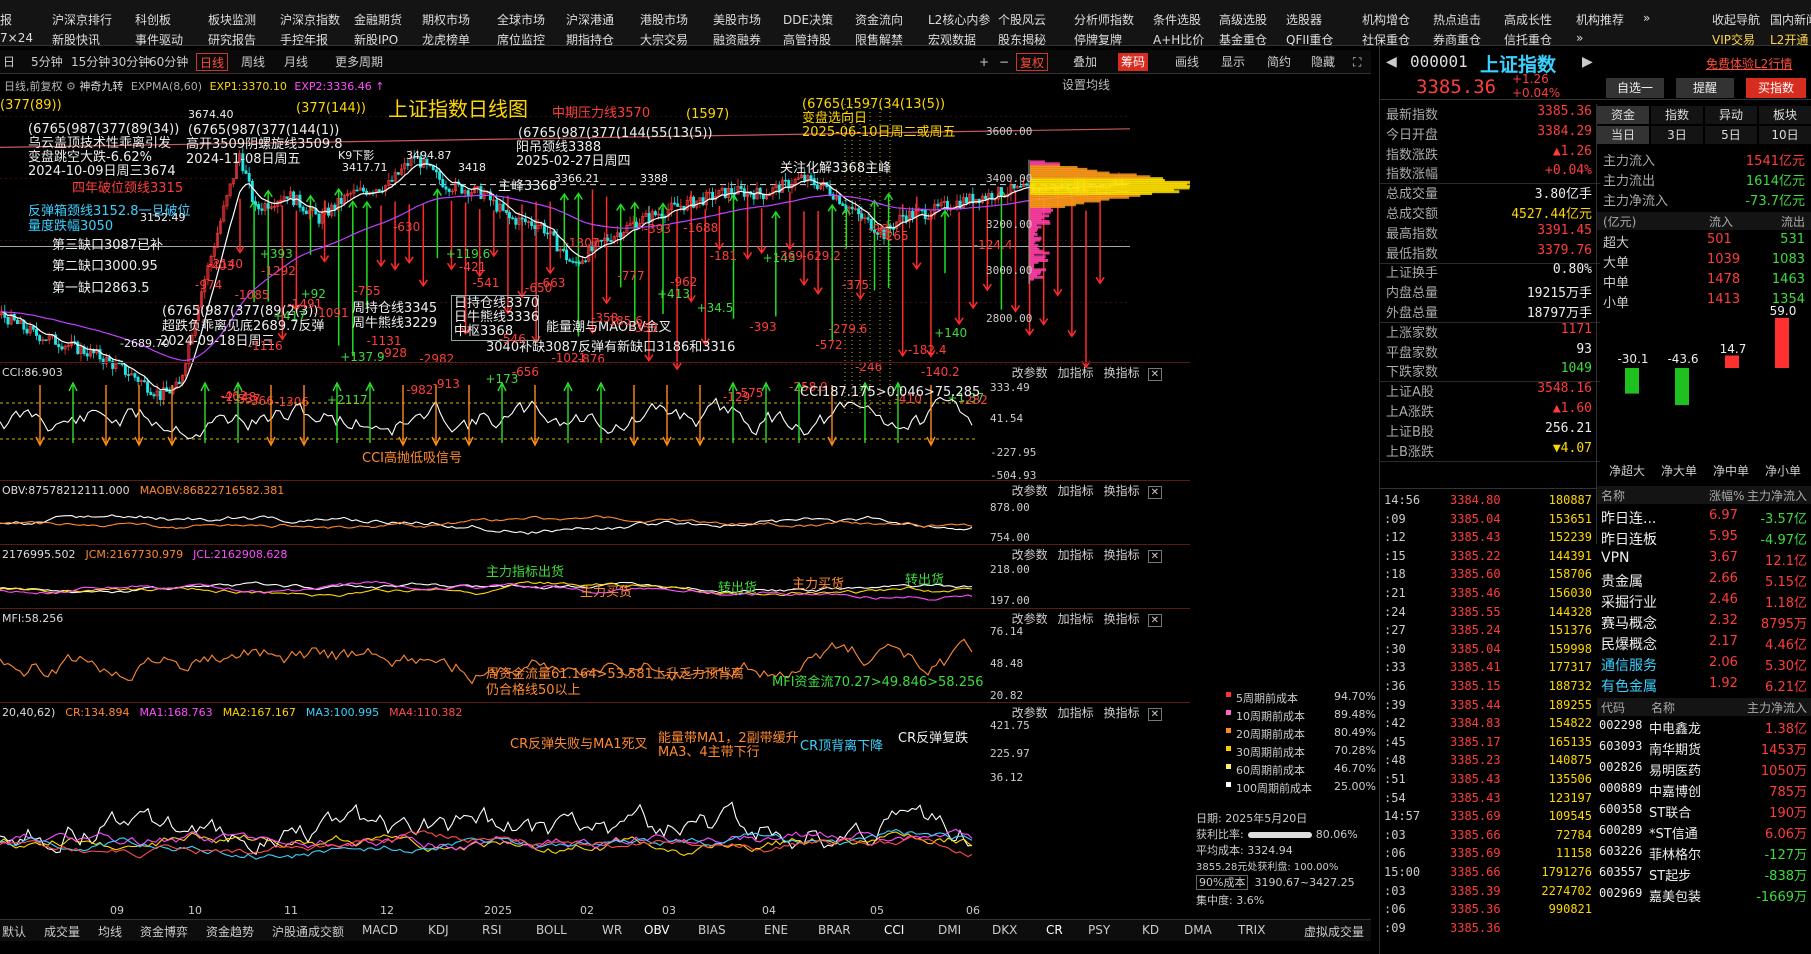  Describe the element at coordinates (879, 39) in the screenshot. I see `nav-sub-item-12: 限售解禁` at that location.